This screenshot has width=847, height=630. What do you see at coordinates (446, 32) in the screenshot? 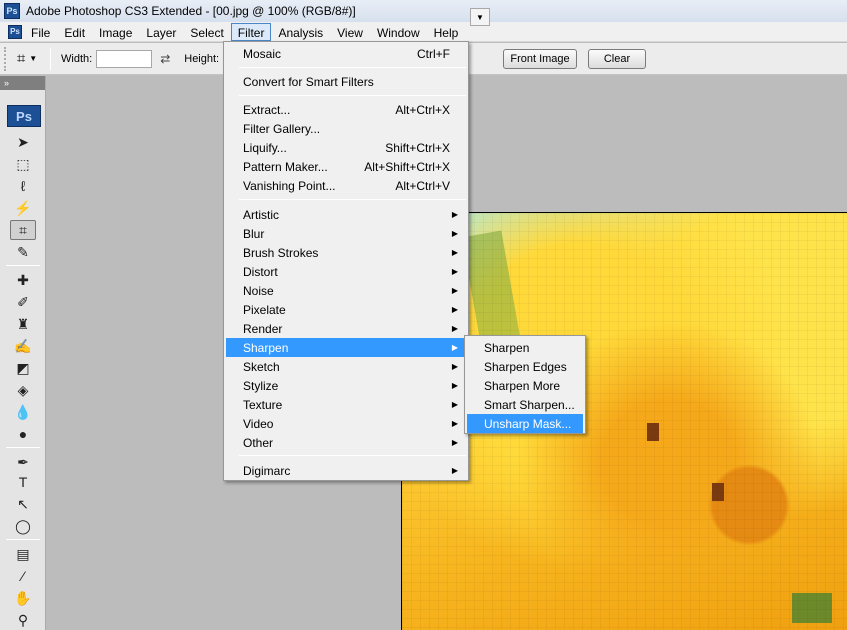
I see `menu-help: Help` at bounding box center [446, 32].